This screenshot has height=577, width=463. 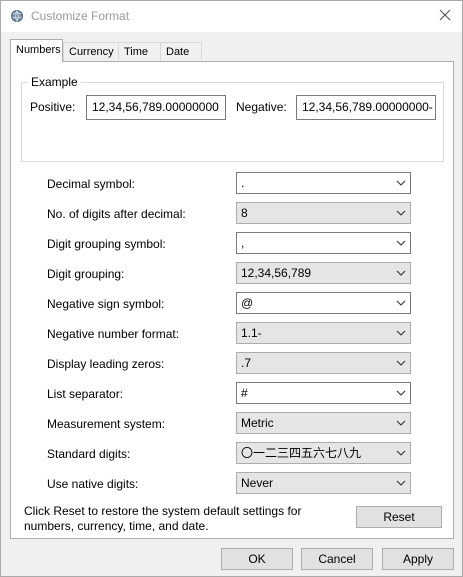 What do you see at coordinates (80, 16) in the screenshot?
I see `window-title: Customize Format` at bounding box center [80, 16].